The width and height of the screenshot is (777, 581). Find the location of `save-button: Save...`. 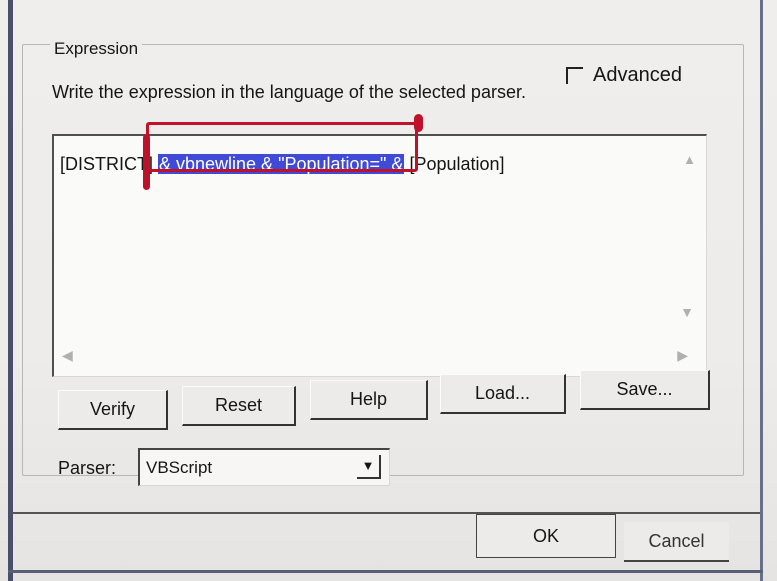

save-button: Save... is located at coordinates (645, 390).